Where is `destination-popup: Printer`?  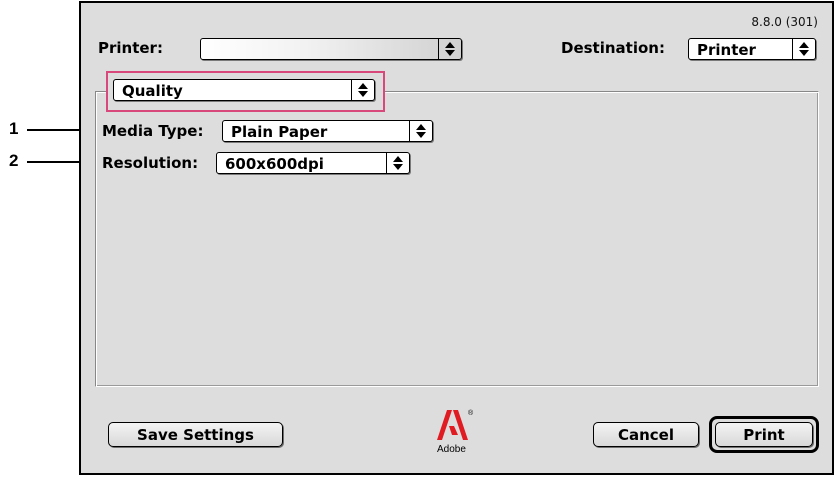
destination-popup: Printer is located at coordinates (752, 49).